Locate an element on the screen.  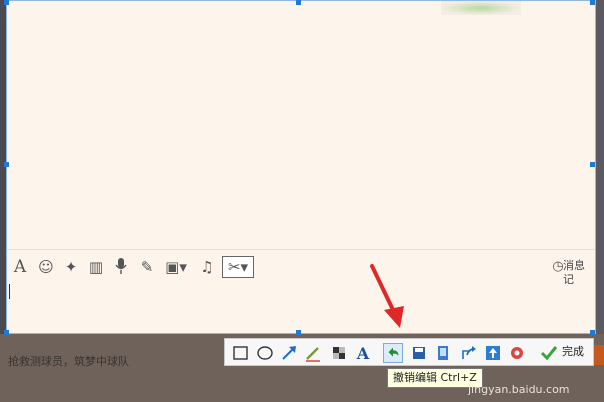
pin-icon is located at coordinates (443, 353).